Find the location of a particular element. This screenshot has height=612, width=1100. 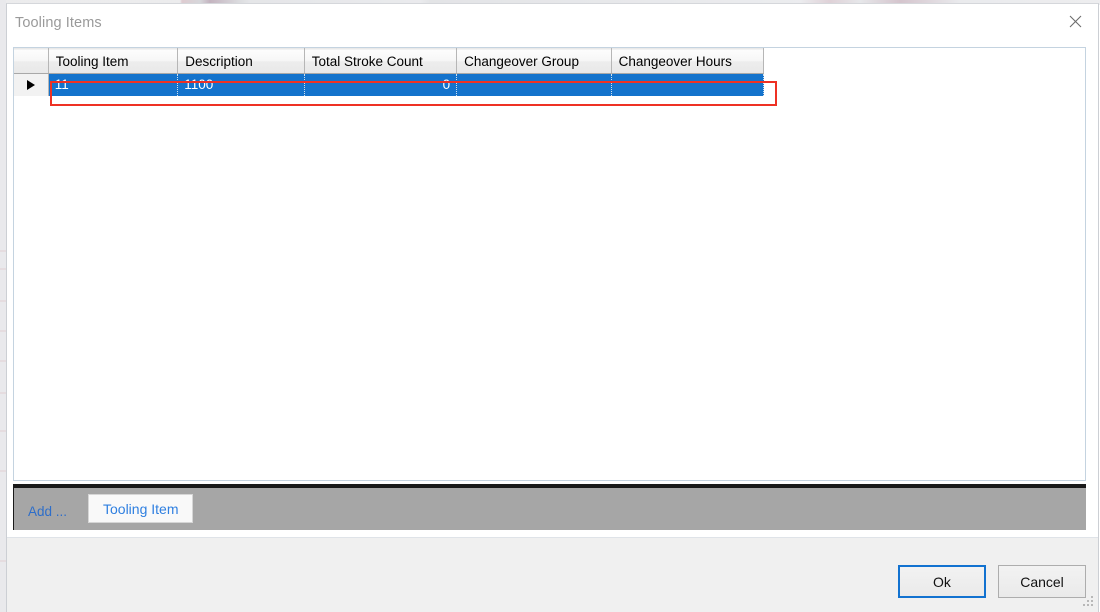

cell-changeover-group is located at coordinates (534, 84).